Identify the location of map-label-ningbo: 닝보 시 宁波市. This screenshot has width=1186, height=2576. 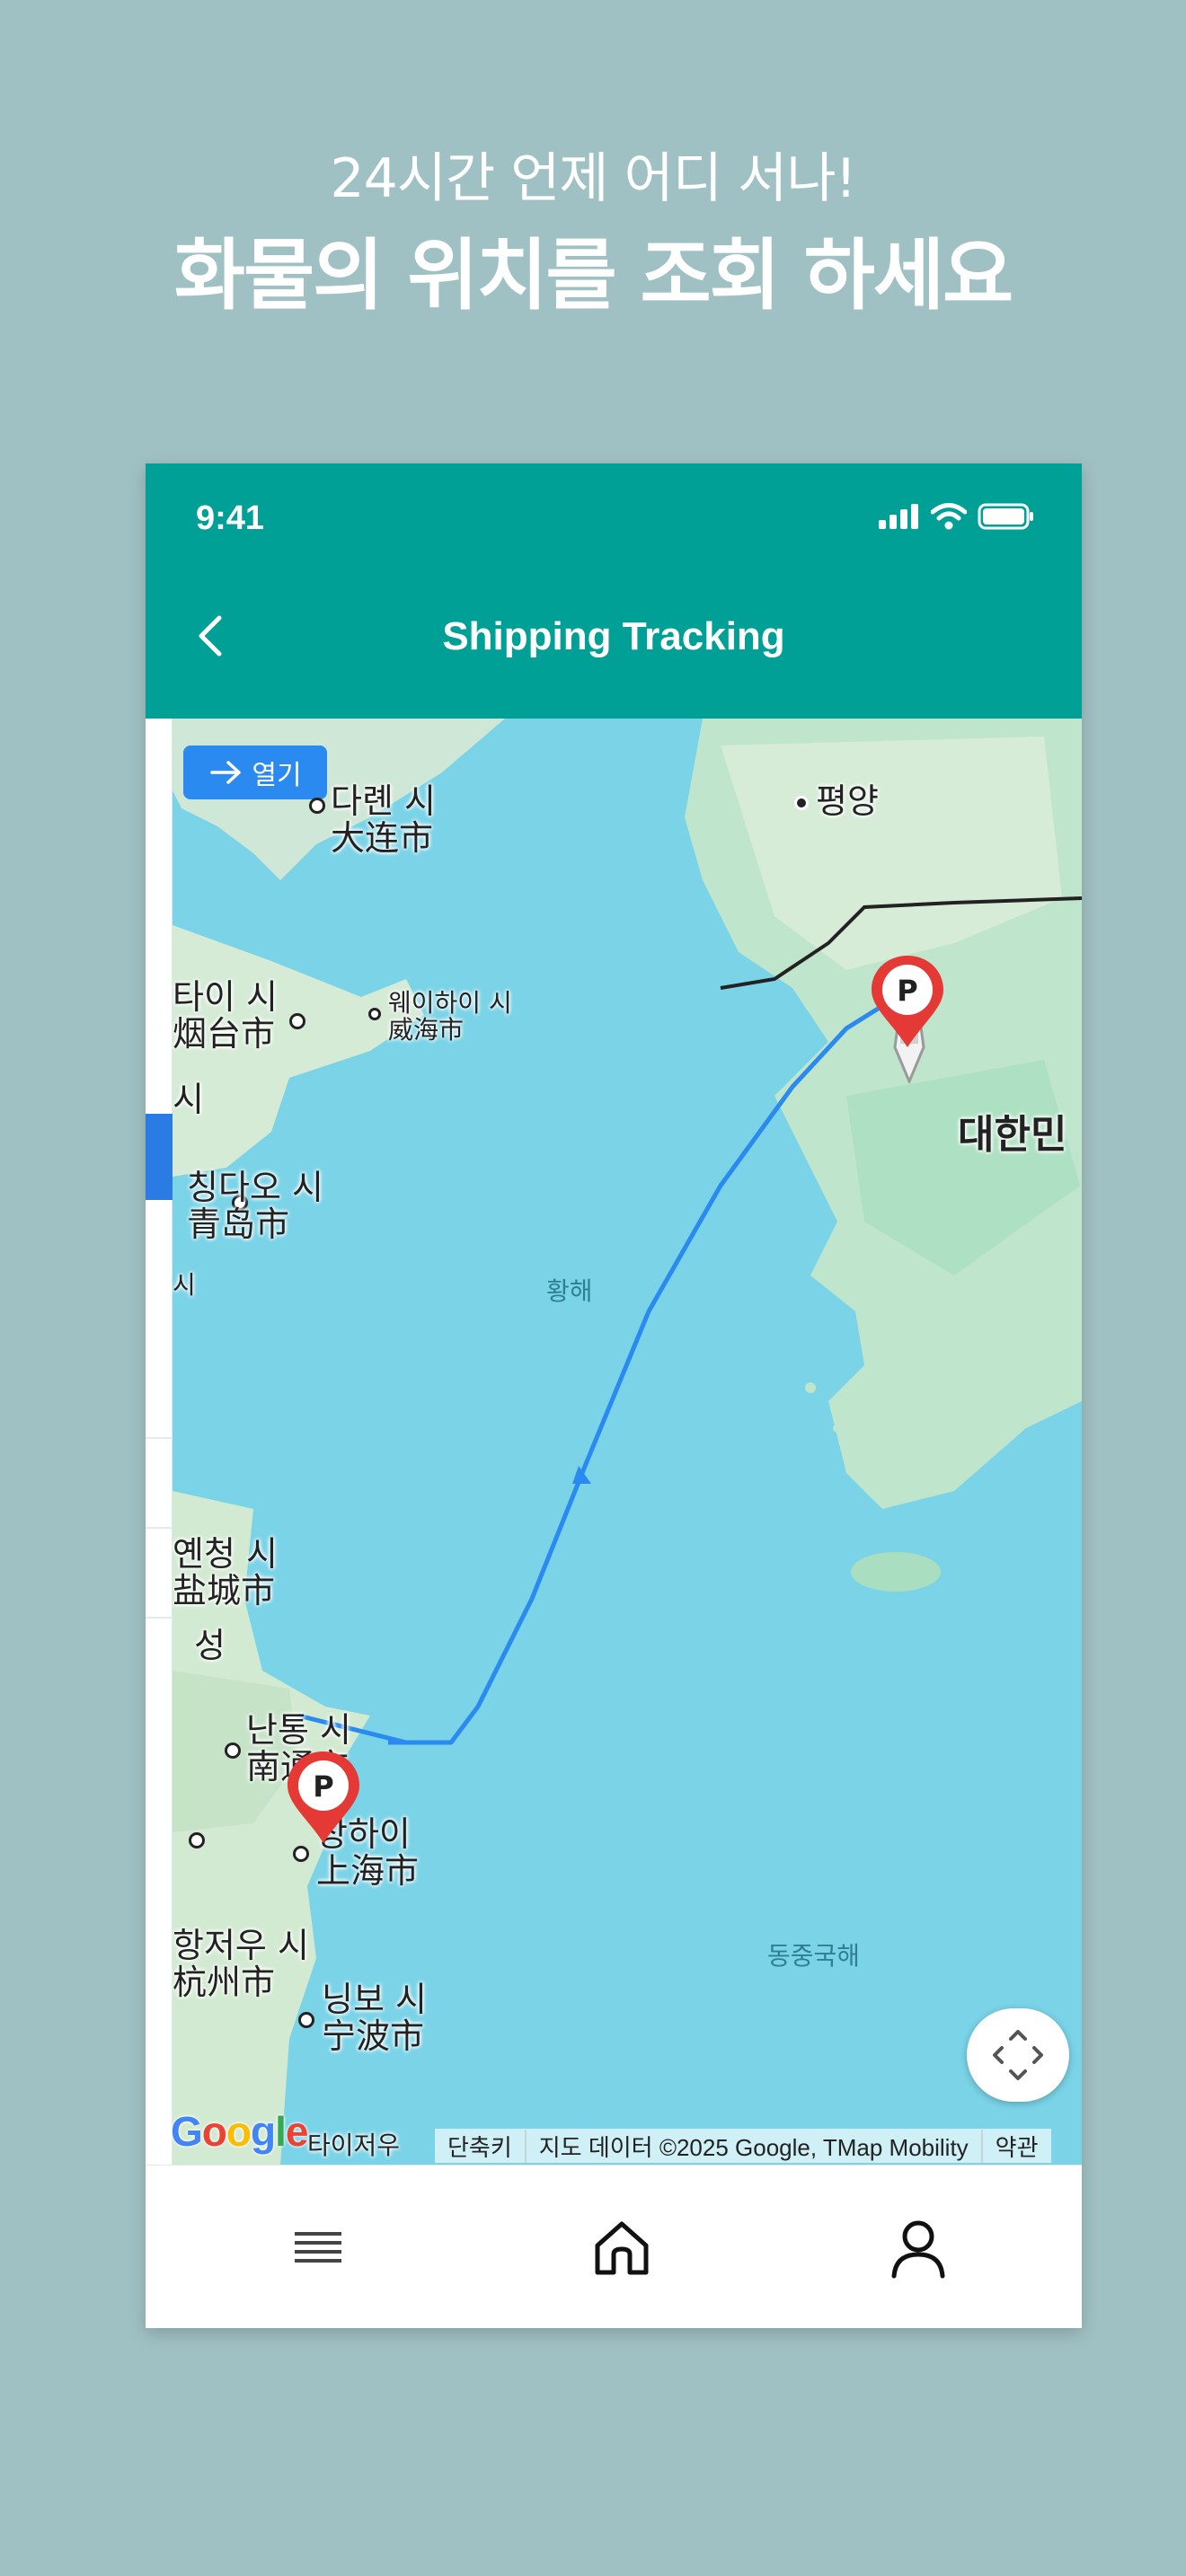
(374, 2018).